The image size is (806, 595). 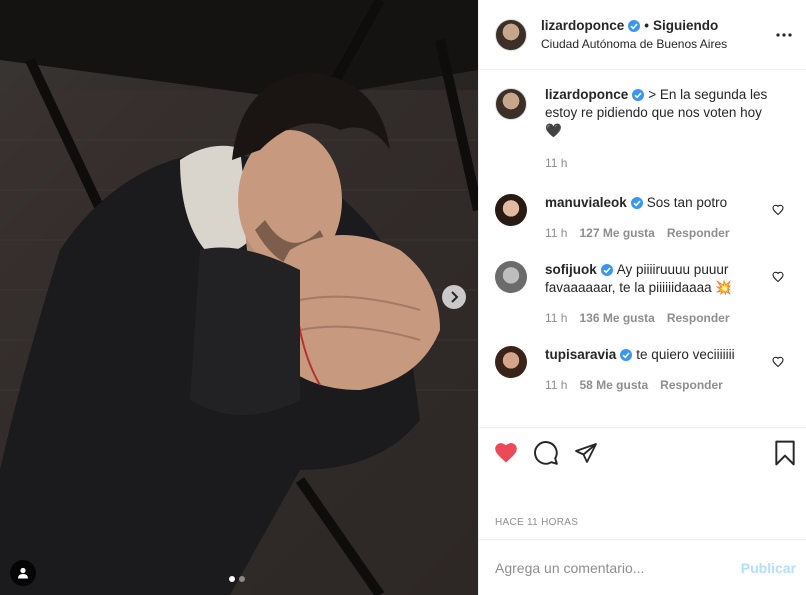 I want to click on comment-username: tupisaravia, so click(x=580, y=354).